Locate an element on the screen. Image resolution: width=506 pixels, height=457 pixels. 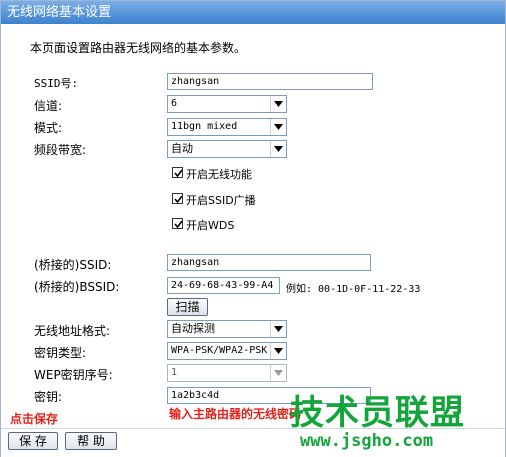
click-save-annotation: 点击保存 is located at coordinates (34, 419).